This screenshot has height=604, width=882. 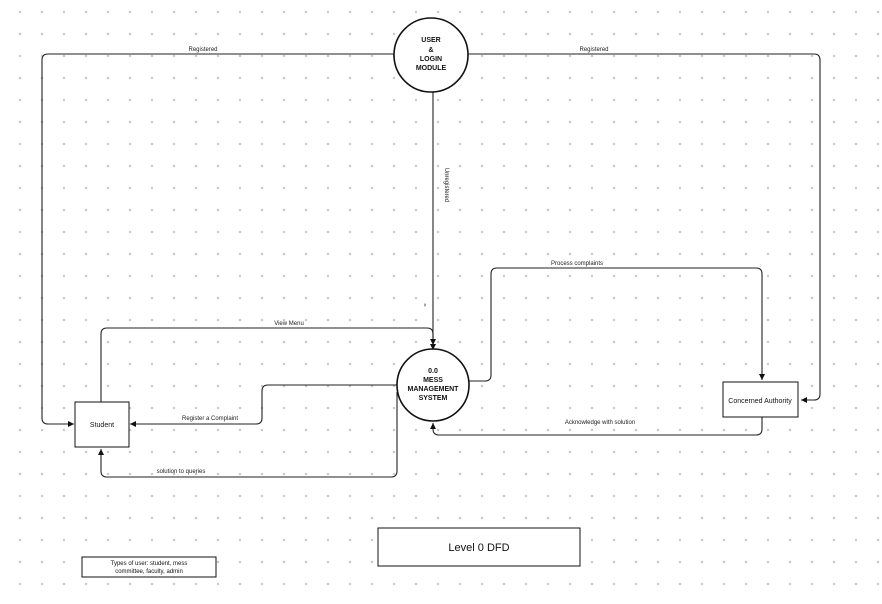 What do you see at coordinates (446, 185) in the screenshot?
I see `label-unregistered: Unregistered` at bounding box center [446, 185].